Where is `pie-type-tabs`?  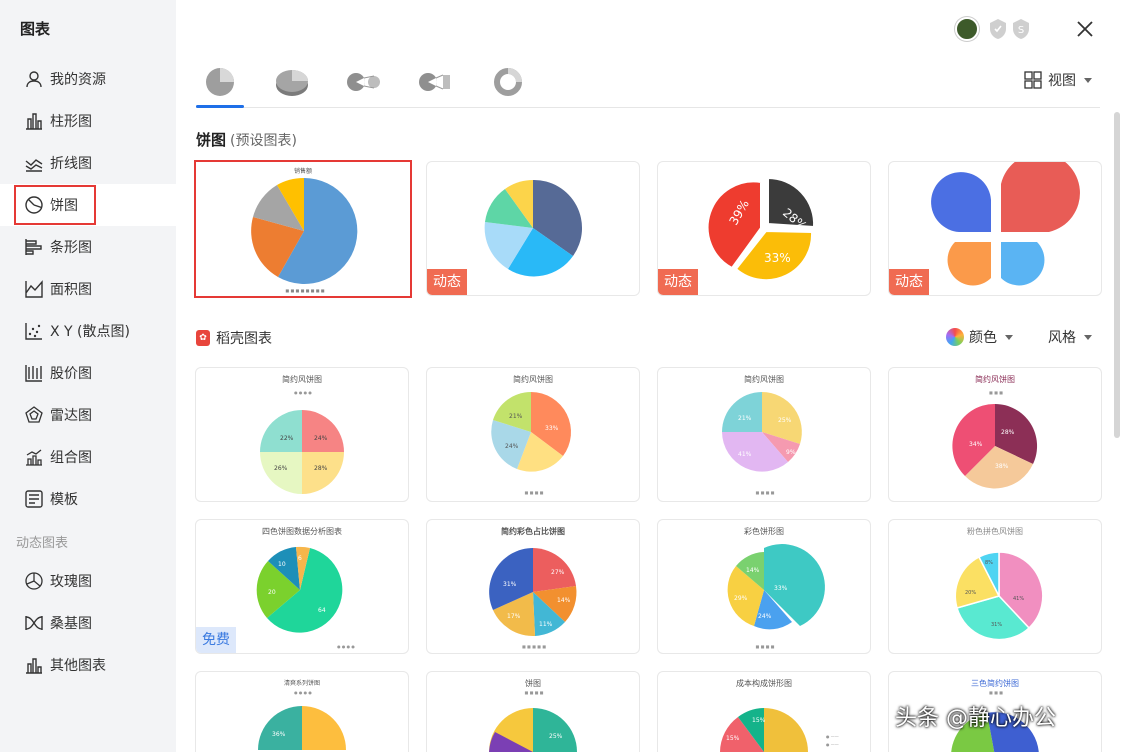
pie-type-tabs is located at coordinates (648, 84).